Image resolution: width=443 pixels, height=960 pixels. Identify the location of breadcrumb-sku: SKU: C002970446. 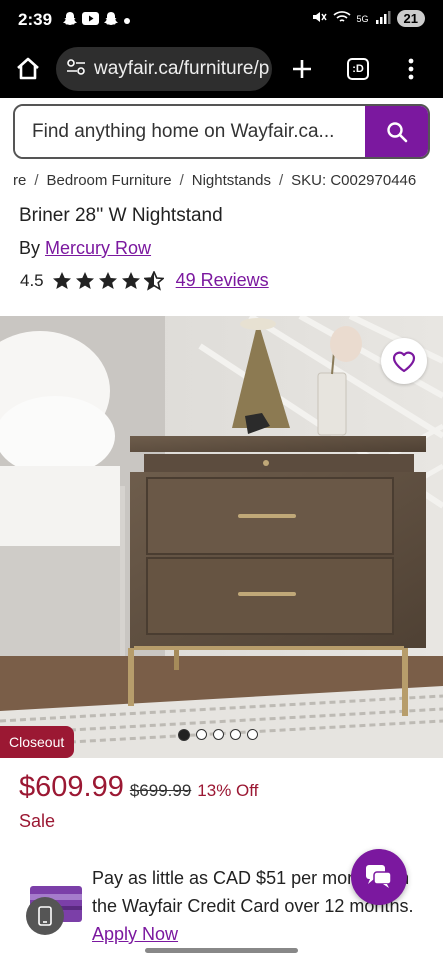
(354, 180).